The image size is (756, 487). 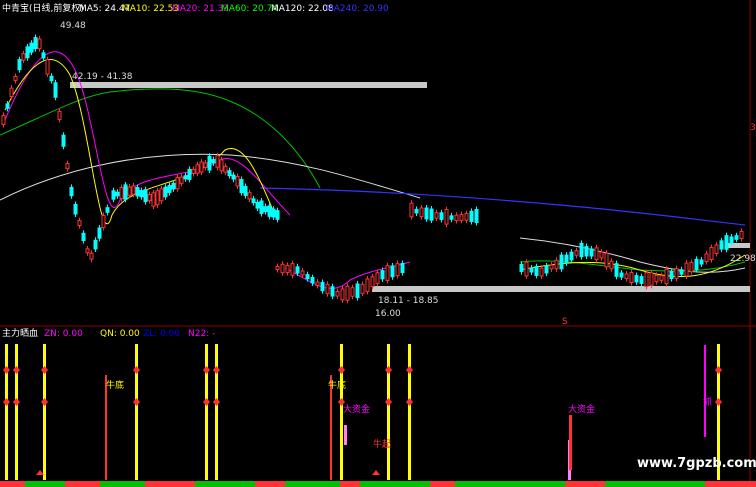 I want to click on zl-label: ZL: 0.00, so click(x=161, y=334).